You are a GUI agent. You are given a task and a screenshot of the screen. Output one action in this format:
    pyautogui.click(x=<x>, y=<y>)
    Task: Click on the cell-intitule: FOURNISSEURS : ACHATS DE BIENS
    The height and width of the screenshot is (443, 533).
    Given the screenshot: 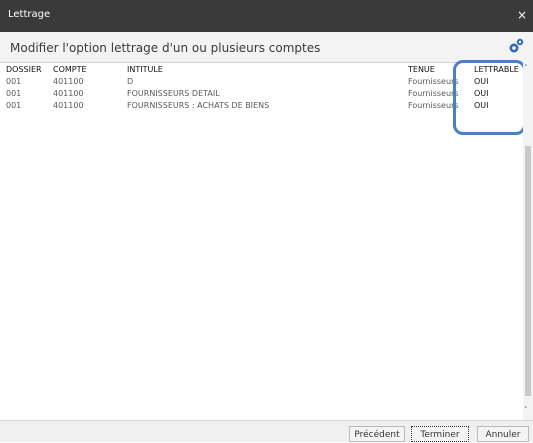 What is the action you would take?
    pyautogui.click(x=198, y=105)
    